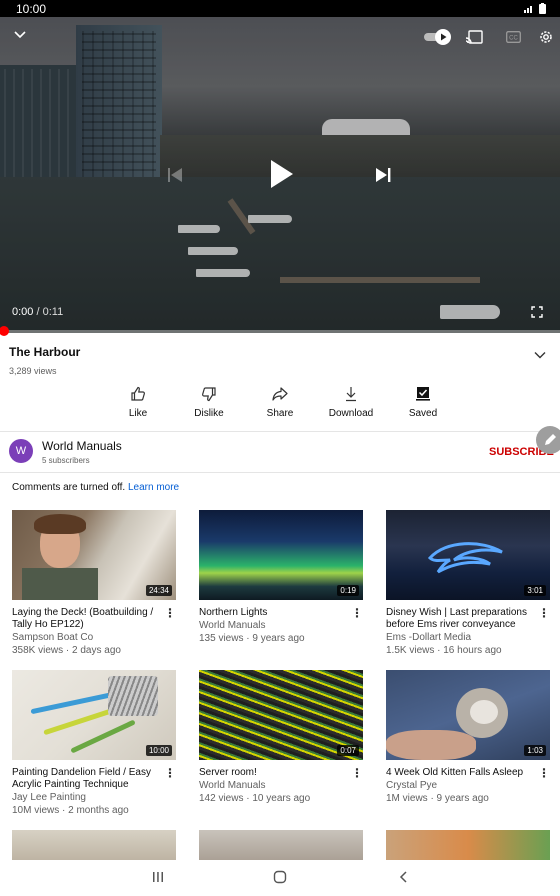  What do you see at coordinates (437, 798) in the screenshot?
I see `video-card-meta: 1M views · 9 years ago` at bounding box center [437, 798].